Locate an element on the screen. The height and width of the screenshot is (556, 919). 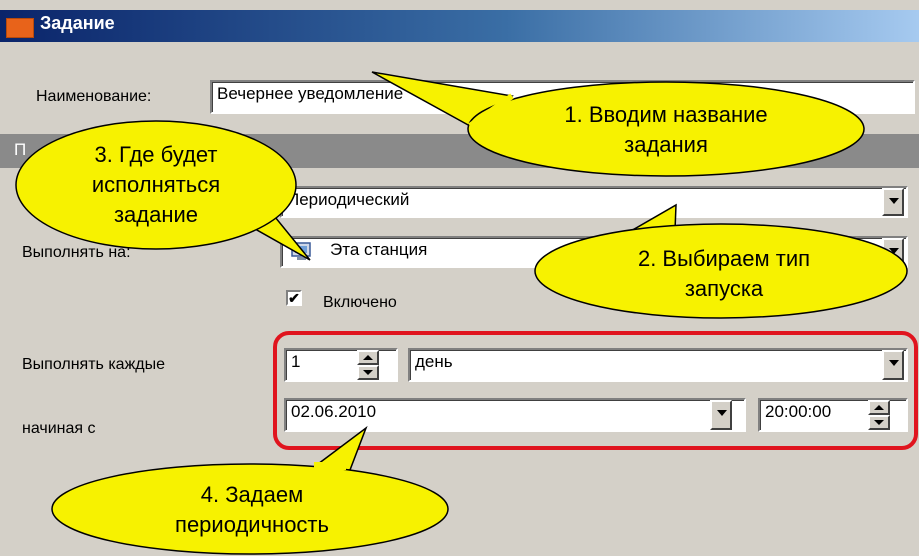
callout-1: 1. Вводим название задания is located at coordinates (618, 124).